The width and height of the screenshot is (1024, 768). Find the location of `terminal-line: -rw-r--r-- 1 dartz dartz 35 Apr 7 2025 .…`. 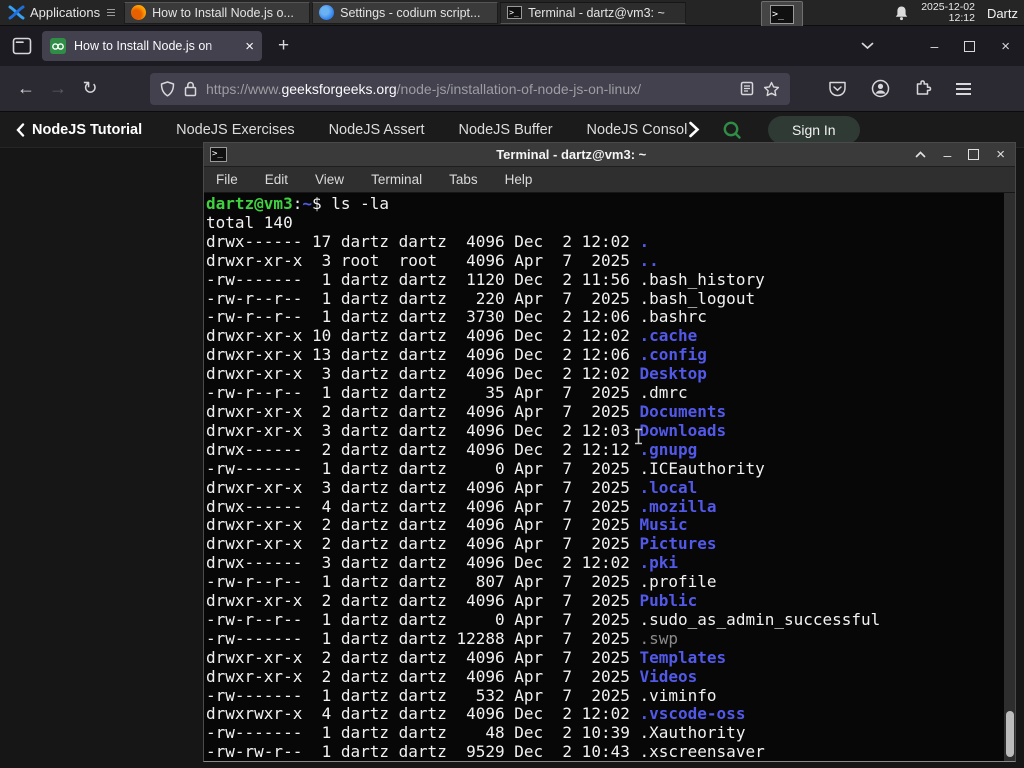

terminal-line: -rw-r--r-- 1 dartz dartz 35 Apr 7 2025 .… is located at coordinates (447, 393).